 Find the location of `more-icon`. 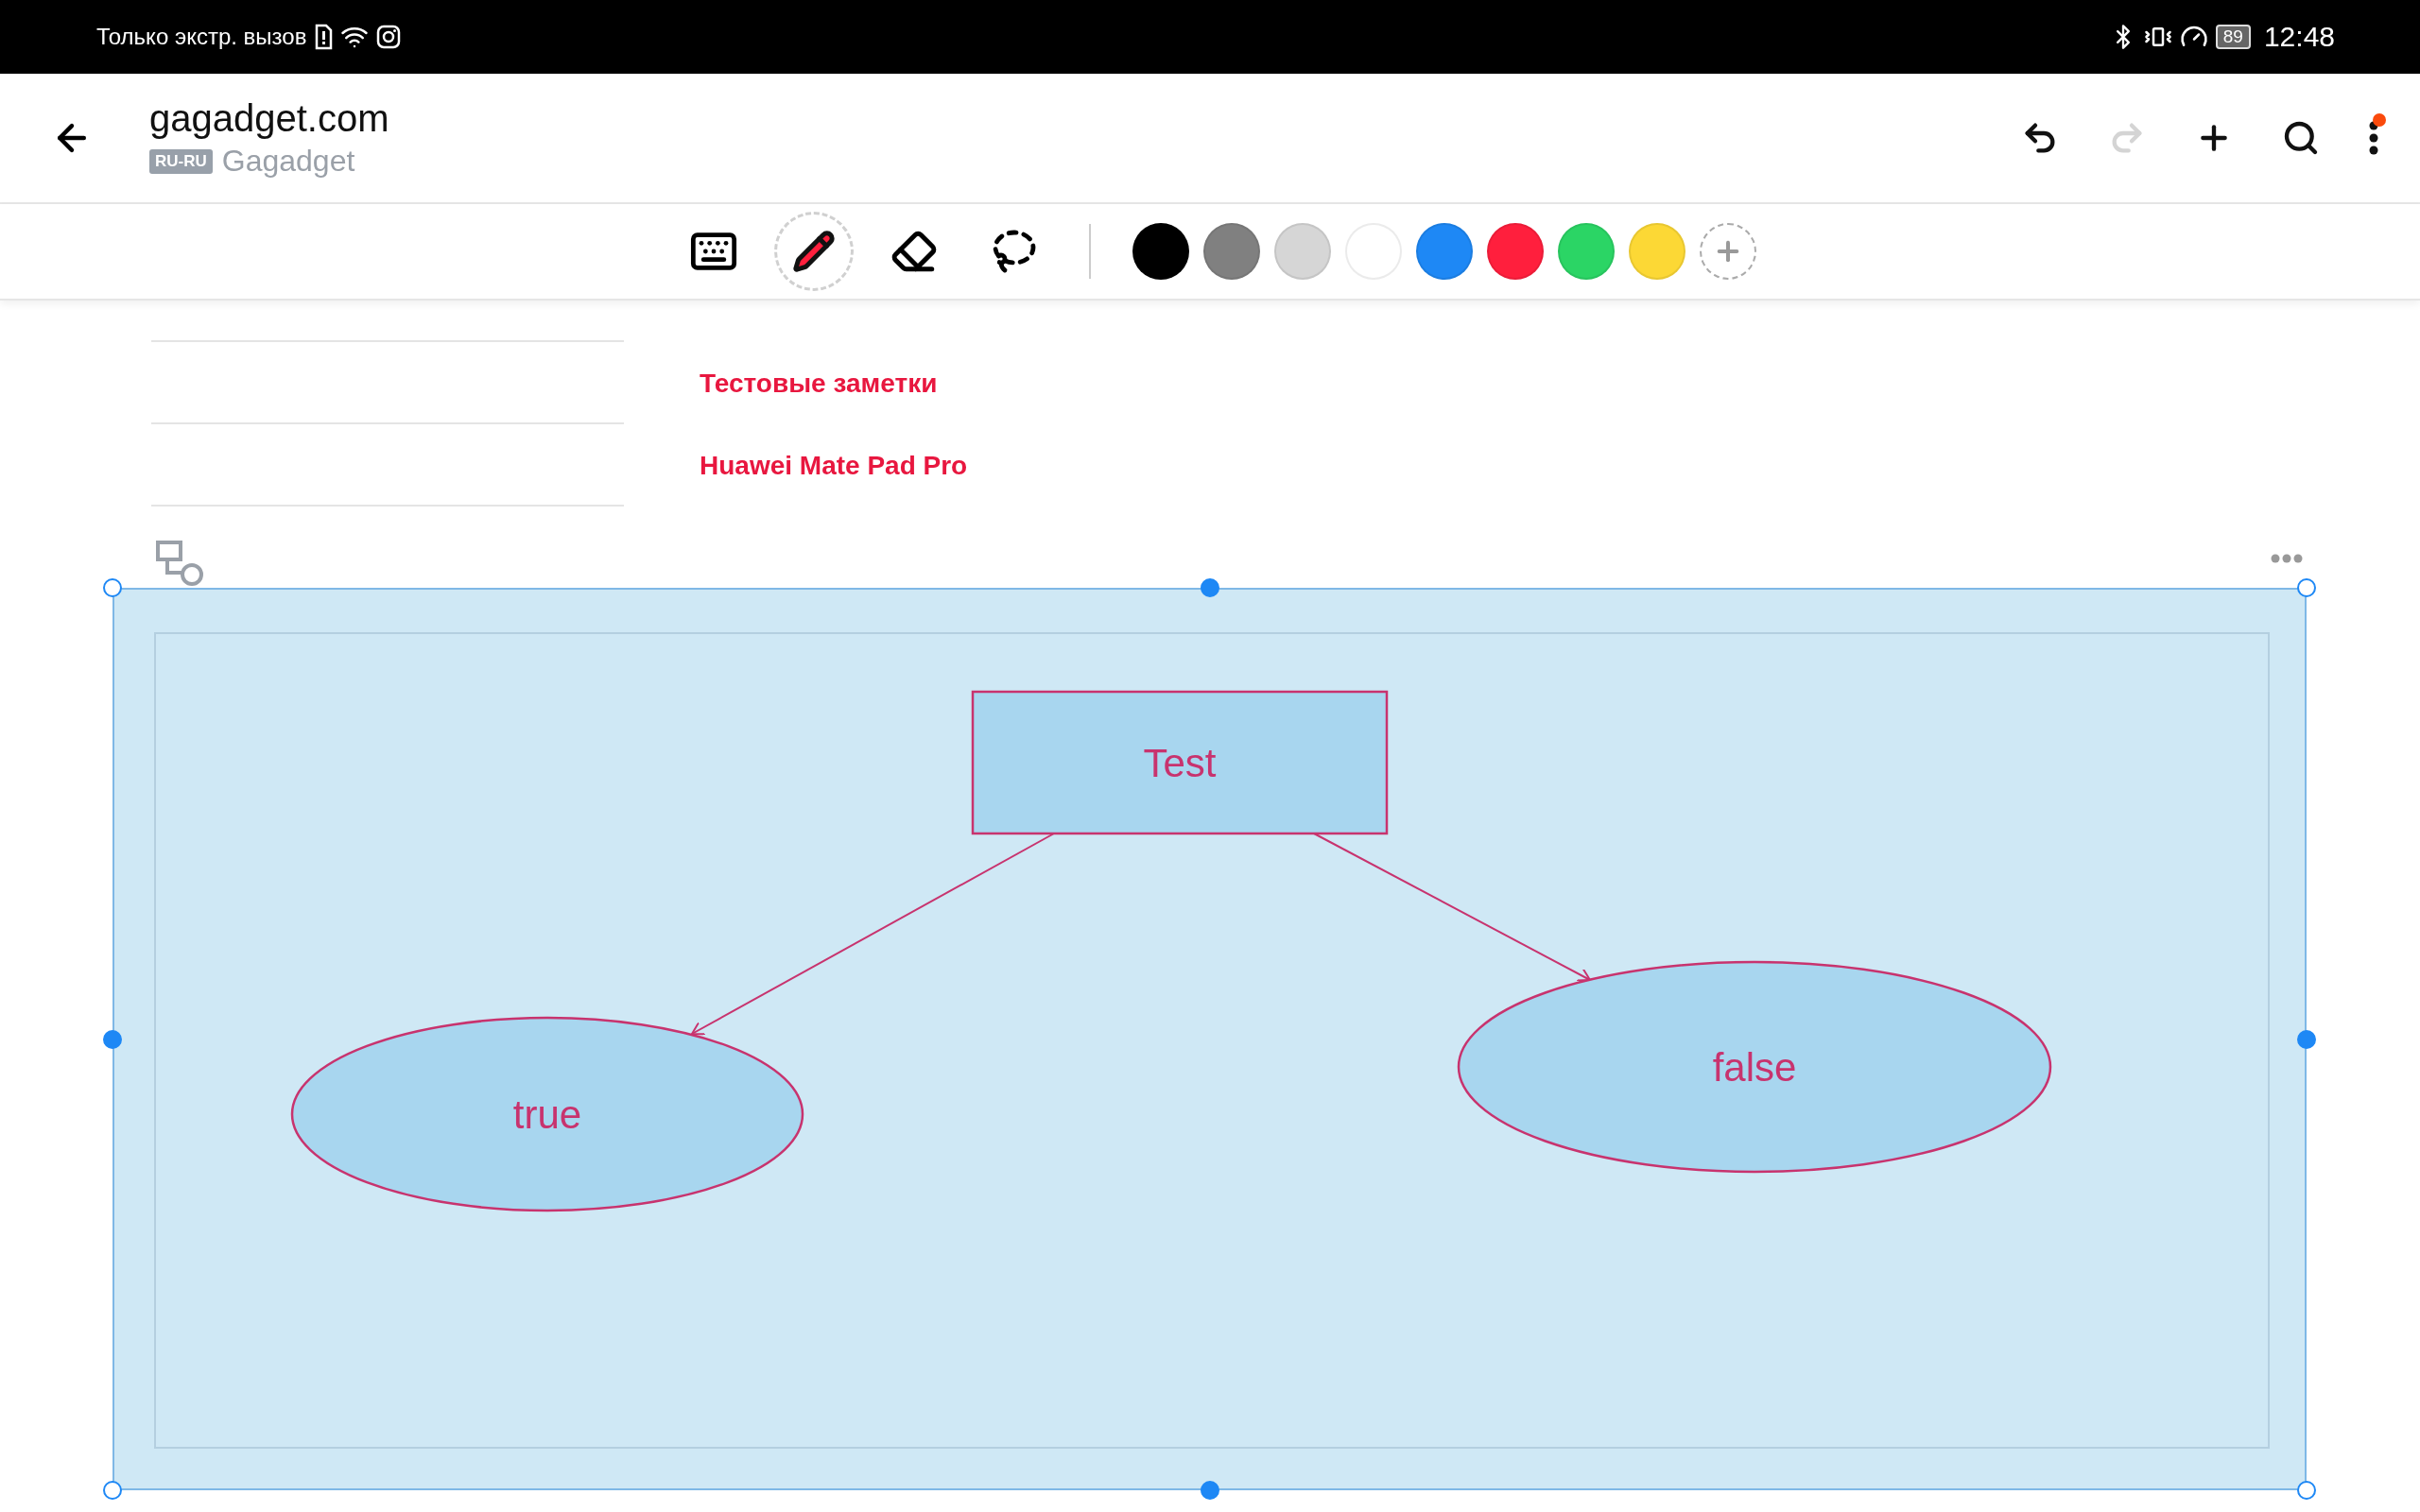

more-icon is located at coordinates (2373, 138).